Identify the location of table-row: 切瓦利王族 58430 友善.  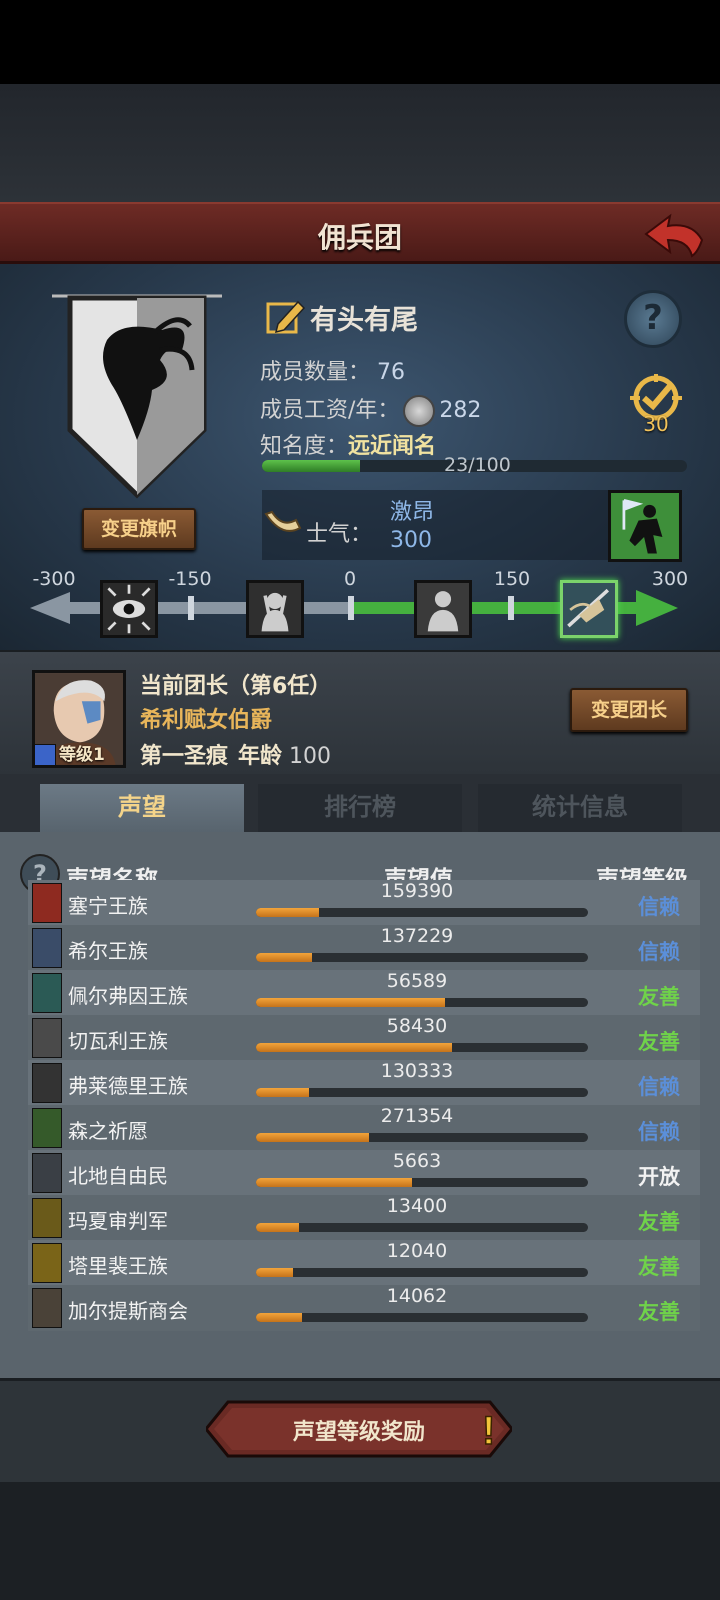
(364, 1038).